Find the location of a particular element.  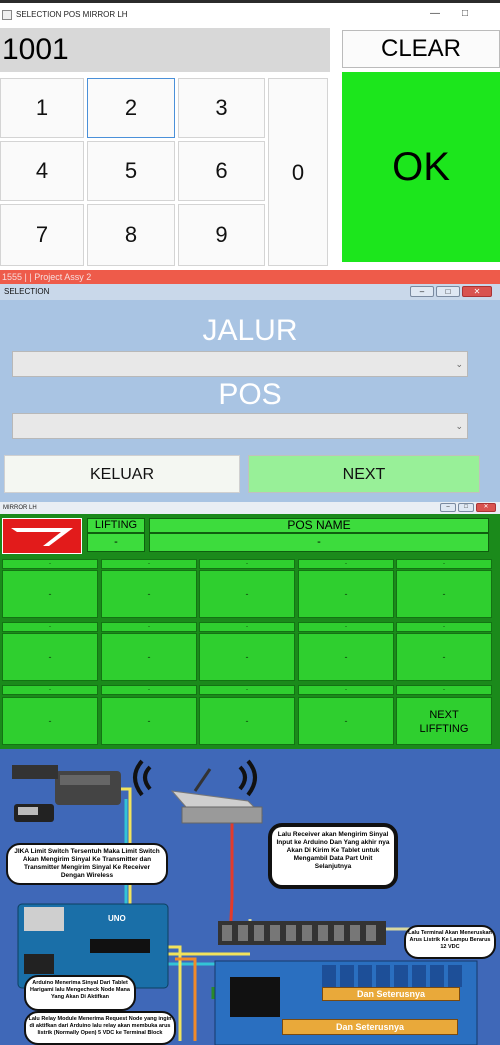

transmitter-icon is located at coordinates (34, 813).